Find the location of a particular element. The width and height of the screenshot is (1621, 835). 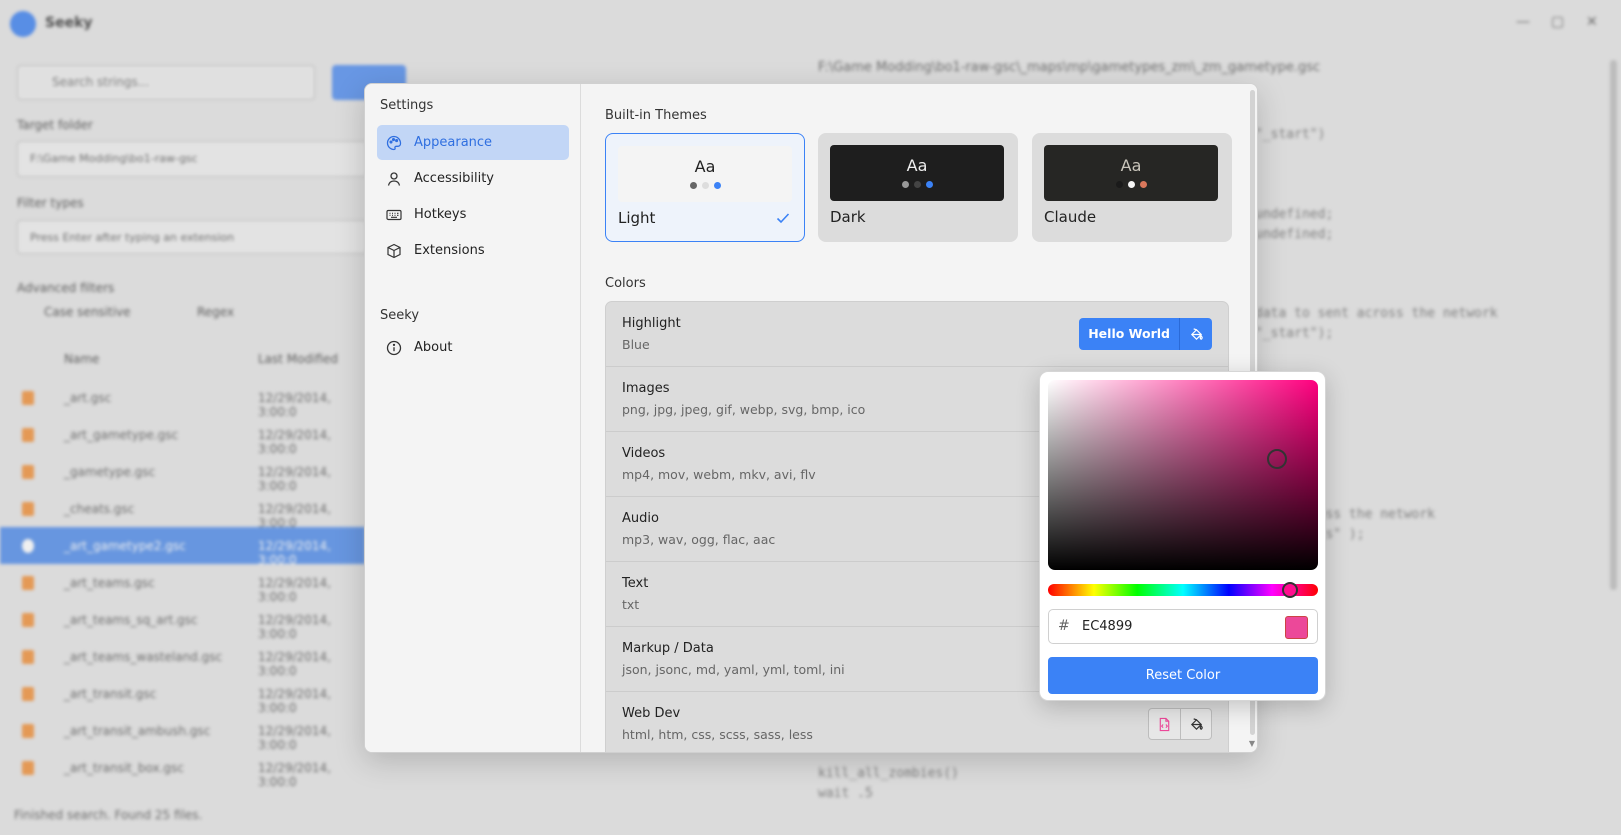

info-icon is located at coordinates (394, 348).